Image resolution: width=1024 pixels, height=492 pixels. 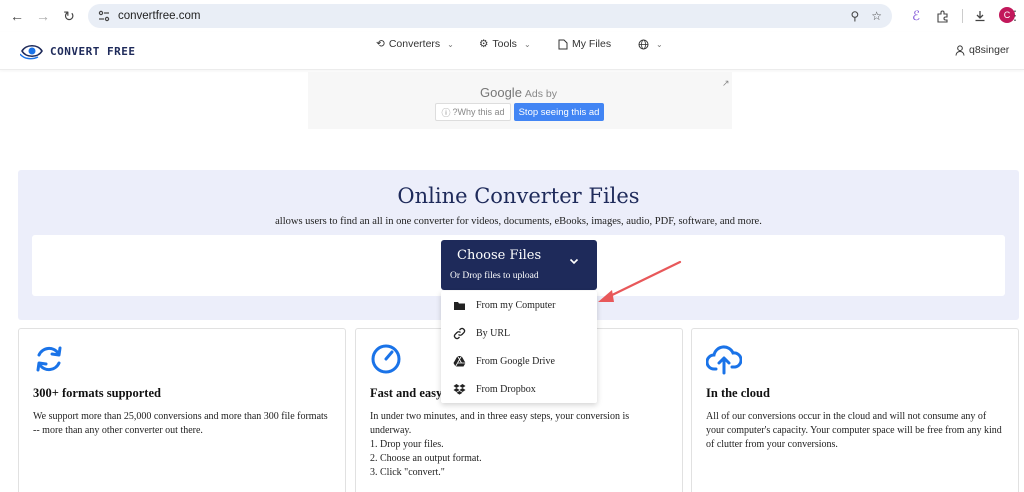 I want to click on browser-toolbar: ← → ↻ convertfree.com ⚲ ☆ ℰ C ⋮, so click(x=512, y=16).